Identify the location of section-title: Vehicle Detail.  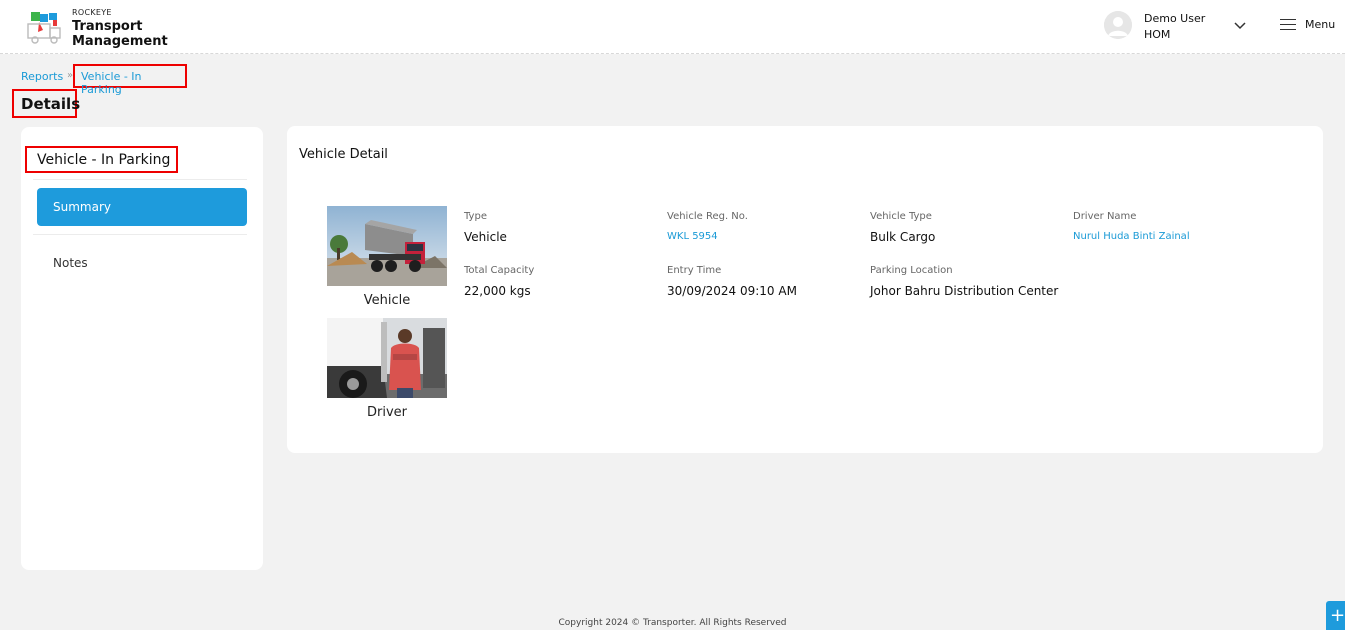
(343, 154).